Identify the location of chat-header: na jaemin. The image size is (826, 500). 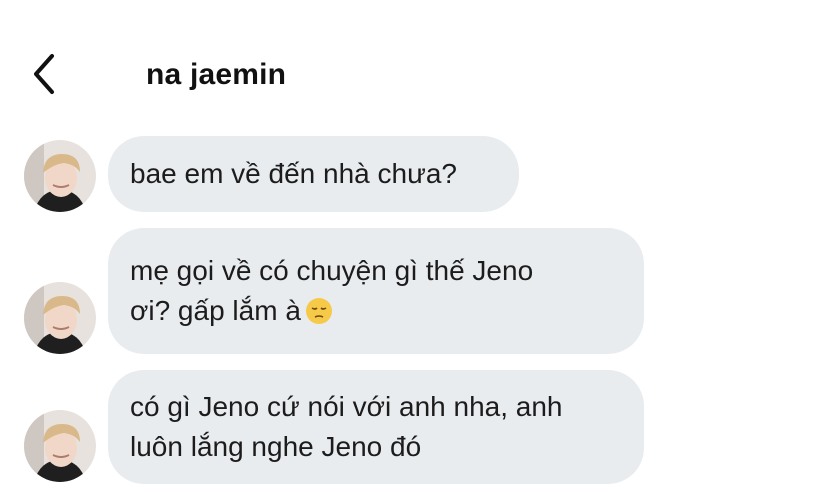
(413, 75).